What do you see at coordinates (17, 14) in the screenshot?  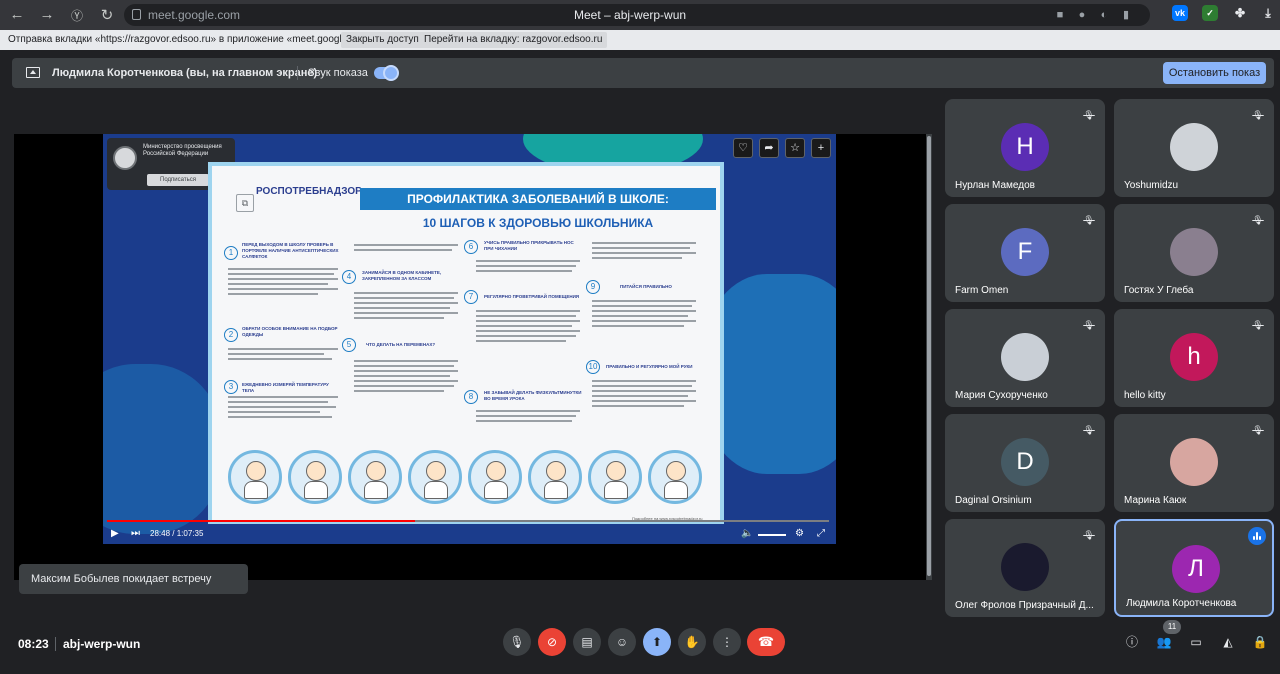 I see `back-icon: ←` at bounding box center [17, 14].